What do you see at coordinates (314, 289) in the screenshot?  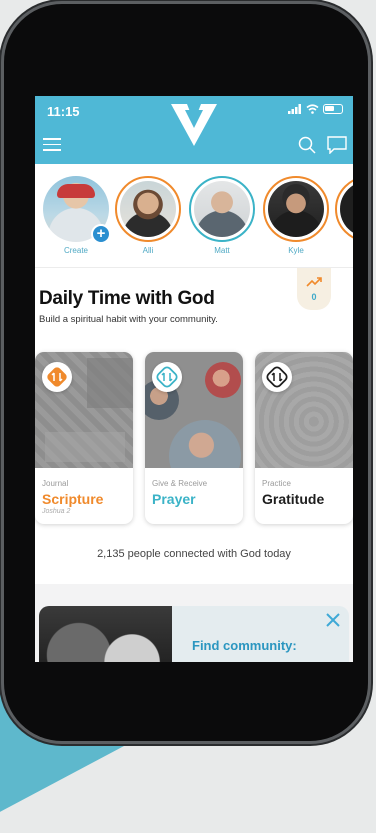 I see `streak-badge: 0` at bounding box center [314, 289].